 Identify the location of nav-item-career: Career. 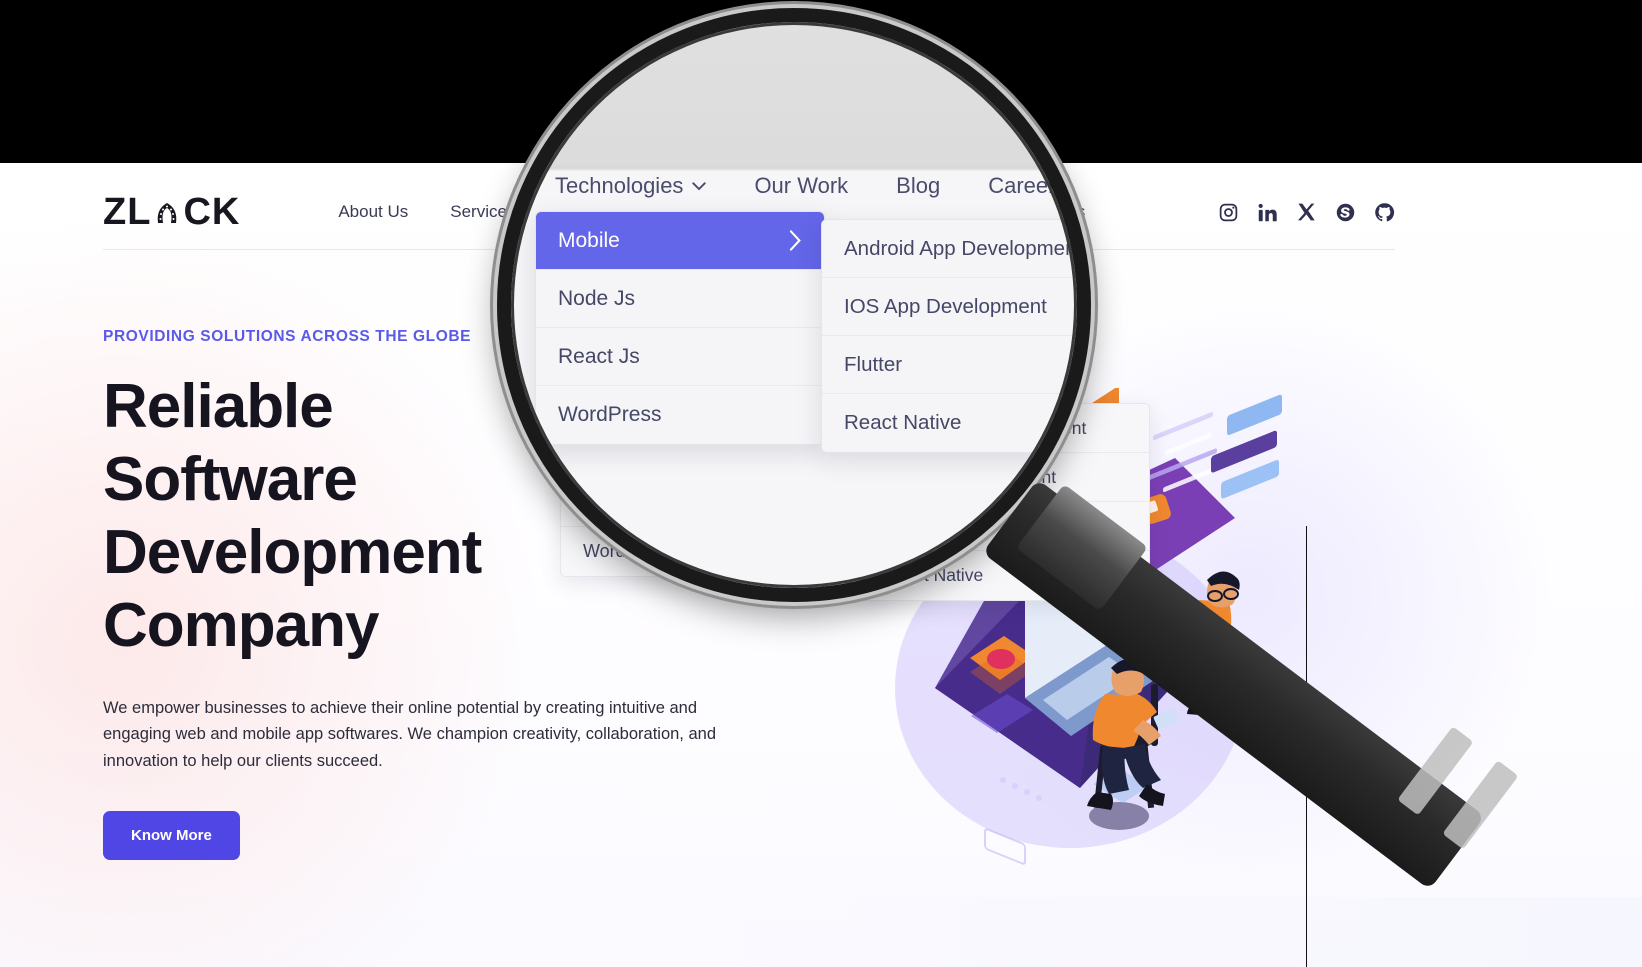
(933, 212).